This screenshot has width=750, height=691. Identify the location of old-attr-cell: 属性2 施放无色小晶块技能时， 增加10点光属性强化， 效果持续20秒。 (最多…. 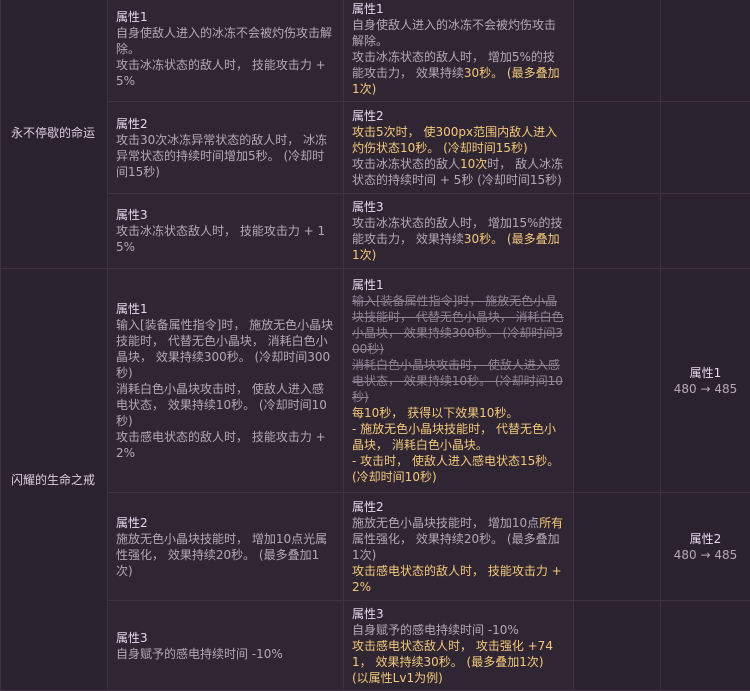
(226, 547).